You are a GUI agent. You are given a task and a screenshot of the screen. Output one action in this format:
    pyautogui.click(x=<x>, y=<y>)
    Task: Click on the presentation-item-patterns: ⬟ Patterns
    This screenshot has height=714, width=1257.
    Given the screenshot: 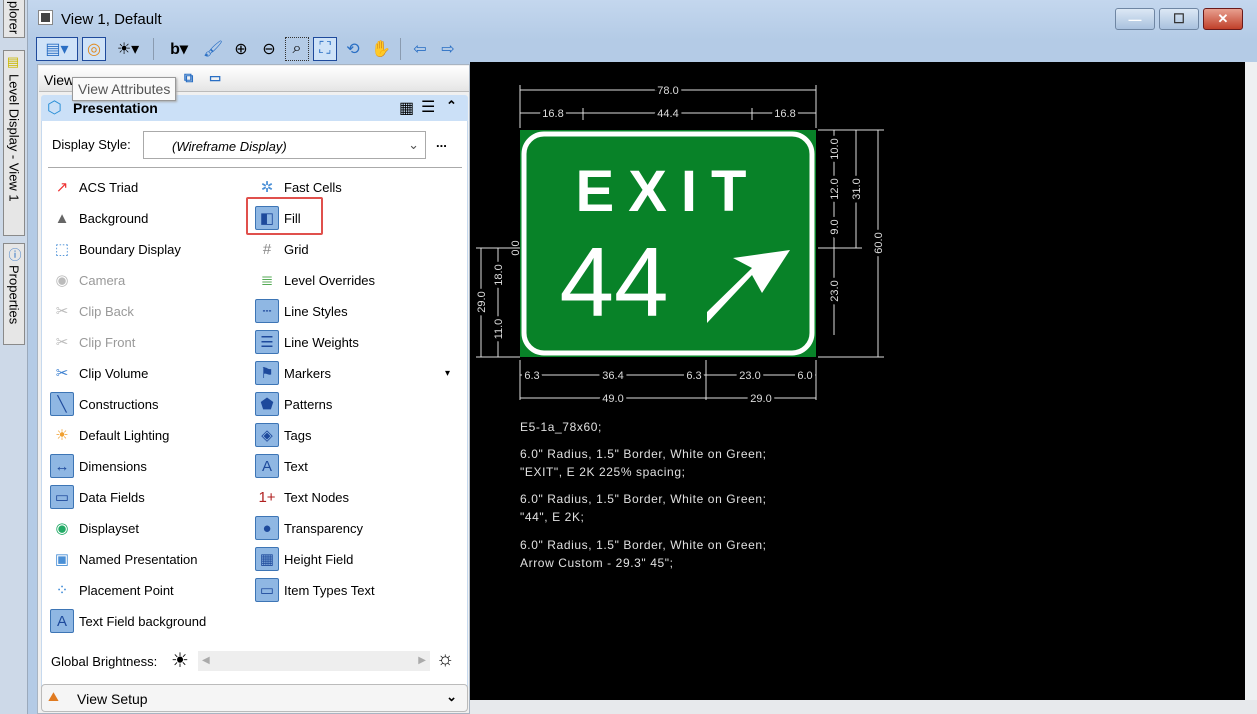 What is the action you would take?
    pyautogui.click(x=293, y=404)
    